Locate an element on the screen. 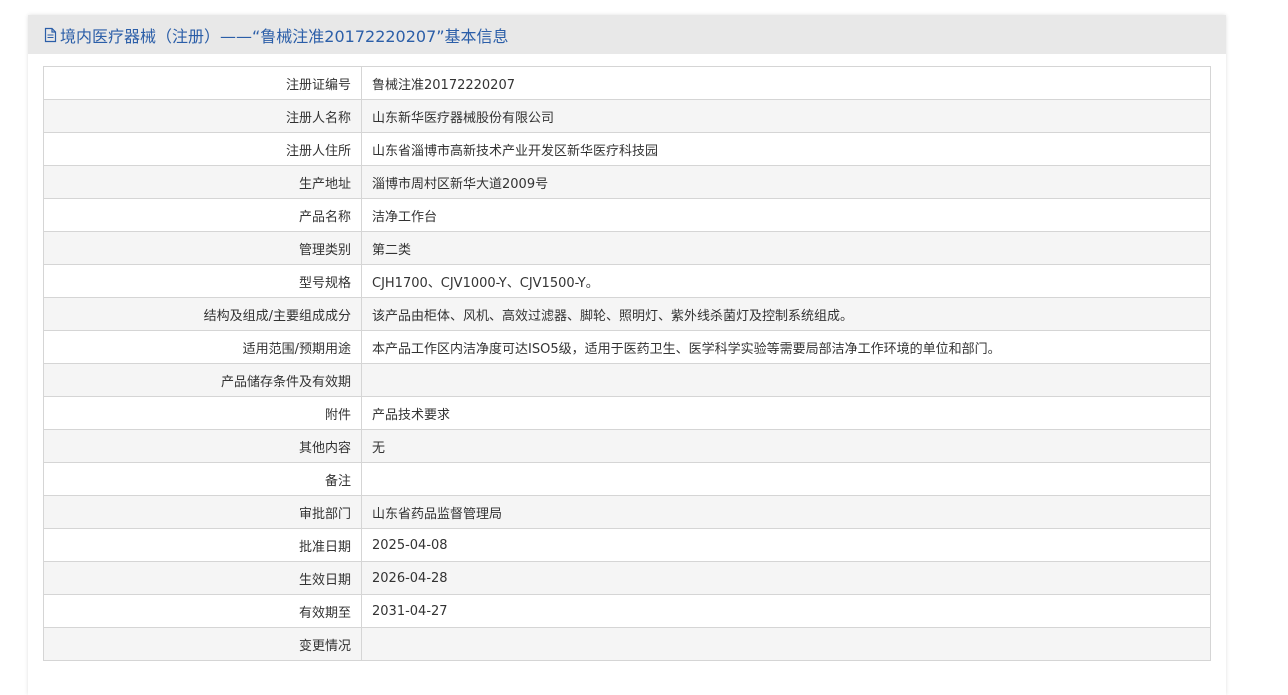  table-row: 型号规格 CJH1700、CJV1000-Y、CJV1500-Y。 is located at coordinates (627, 281).